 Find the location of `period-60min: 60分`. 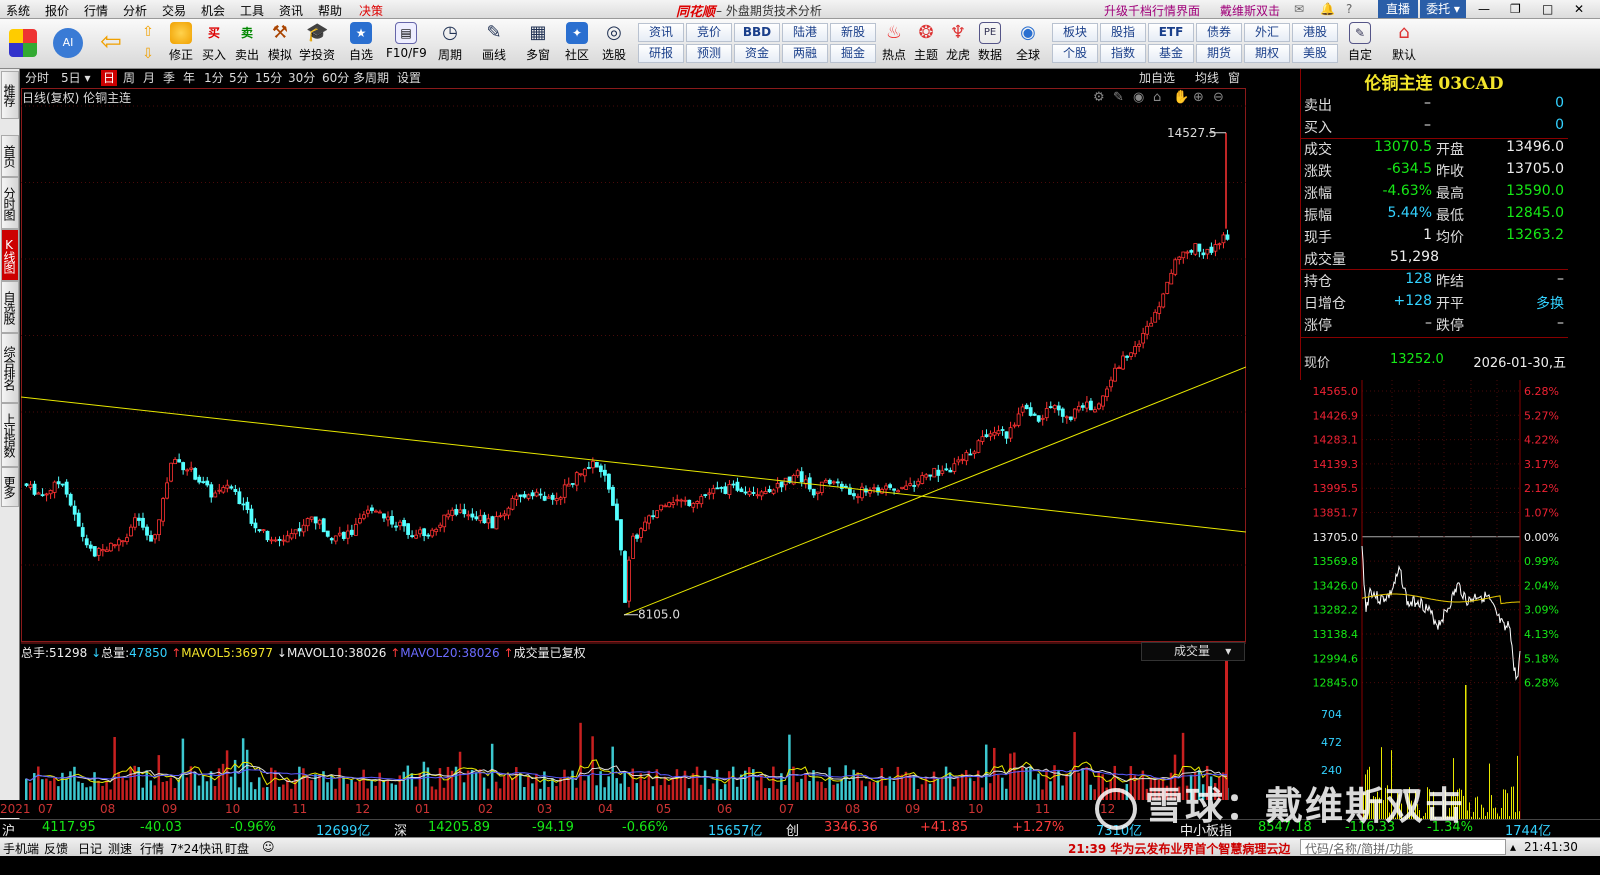

period-60min: 60分 is located at coordinates (335, 78).